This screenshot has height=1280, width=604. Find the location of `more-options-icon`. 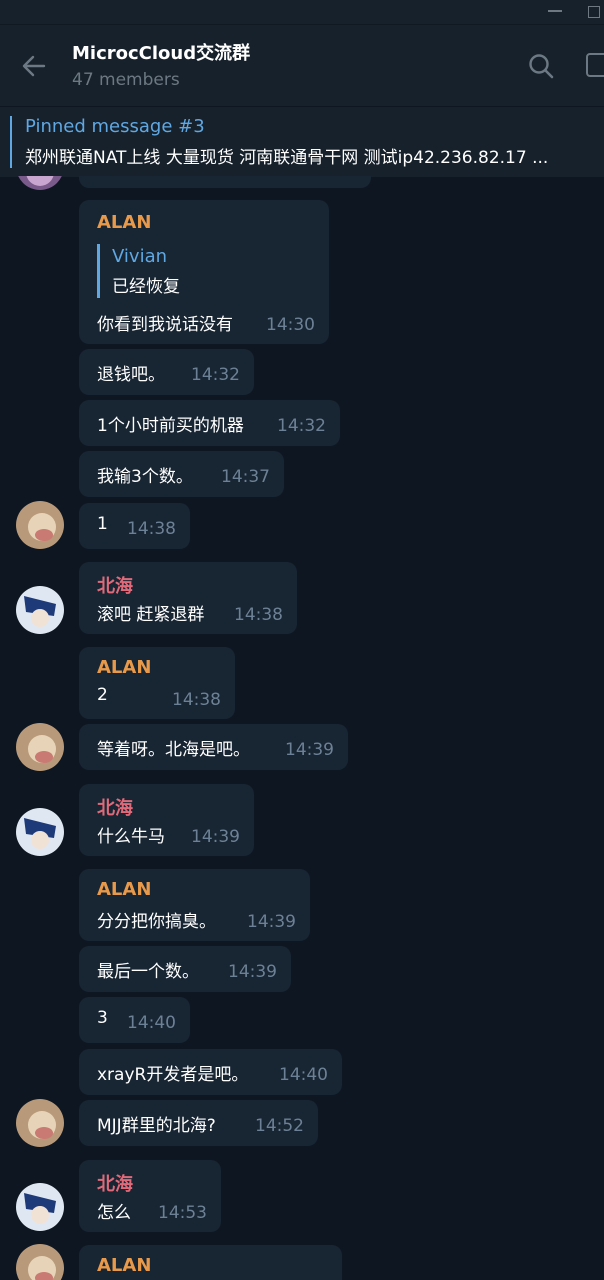

more-options-icon is located at coordinates (595, 65).